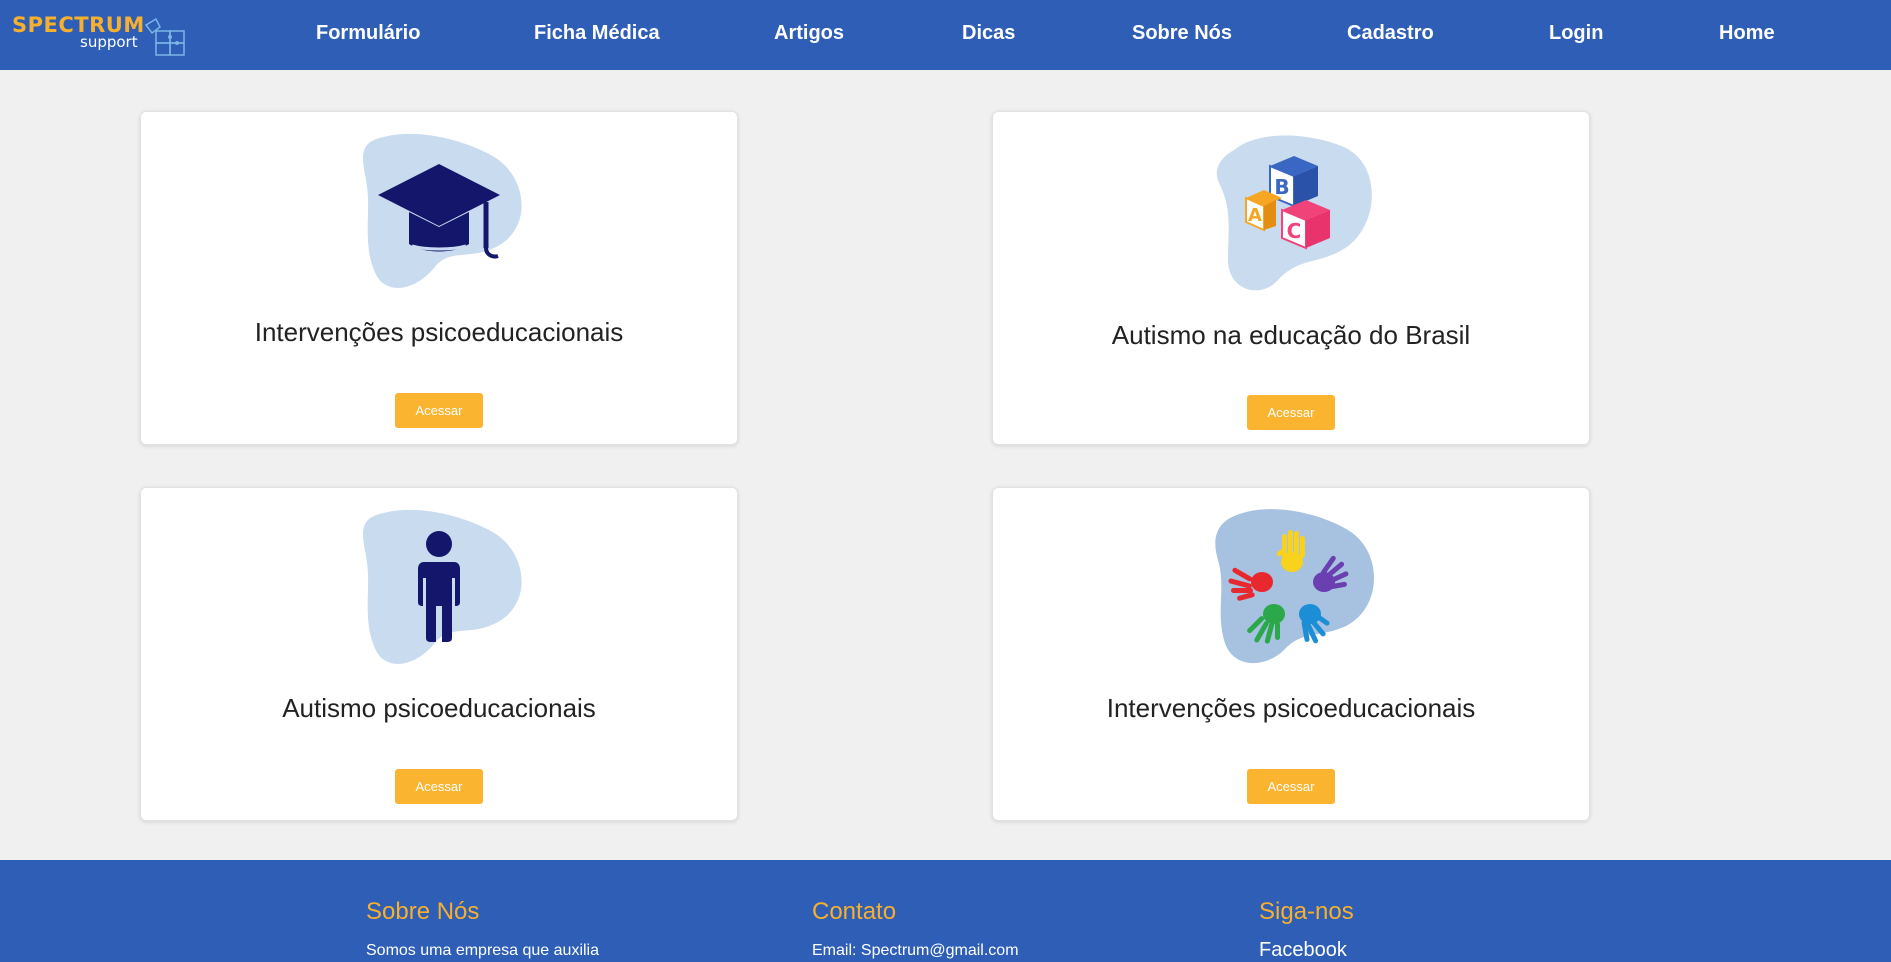  I want to click on nav-sobre-nos: Sobre Nós, so click(1182, 33).